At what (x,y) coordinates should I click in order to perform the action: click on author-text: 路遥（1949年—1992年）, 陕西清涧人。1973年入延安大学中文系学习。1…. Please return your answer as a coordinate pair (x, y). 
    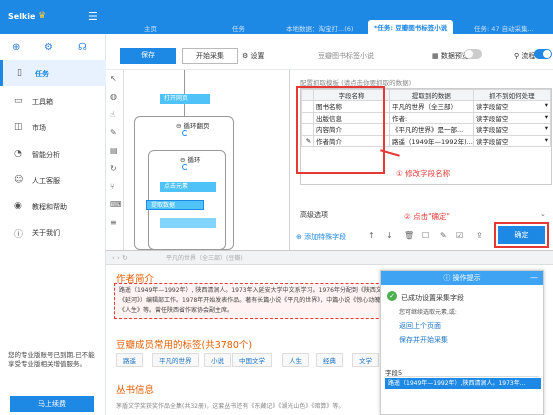
    Looking at the image, I should click on (264, 301).